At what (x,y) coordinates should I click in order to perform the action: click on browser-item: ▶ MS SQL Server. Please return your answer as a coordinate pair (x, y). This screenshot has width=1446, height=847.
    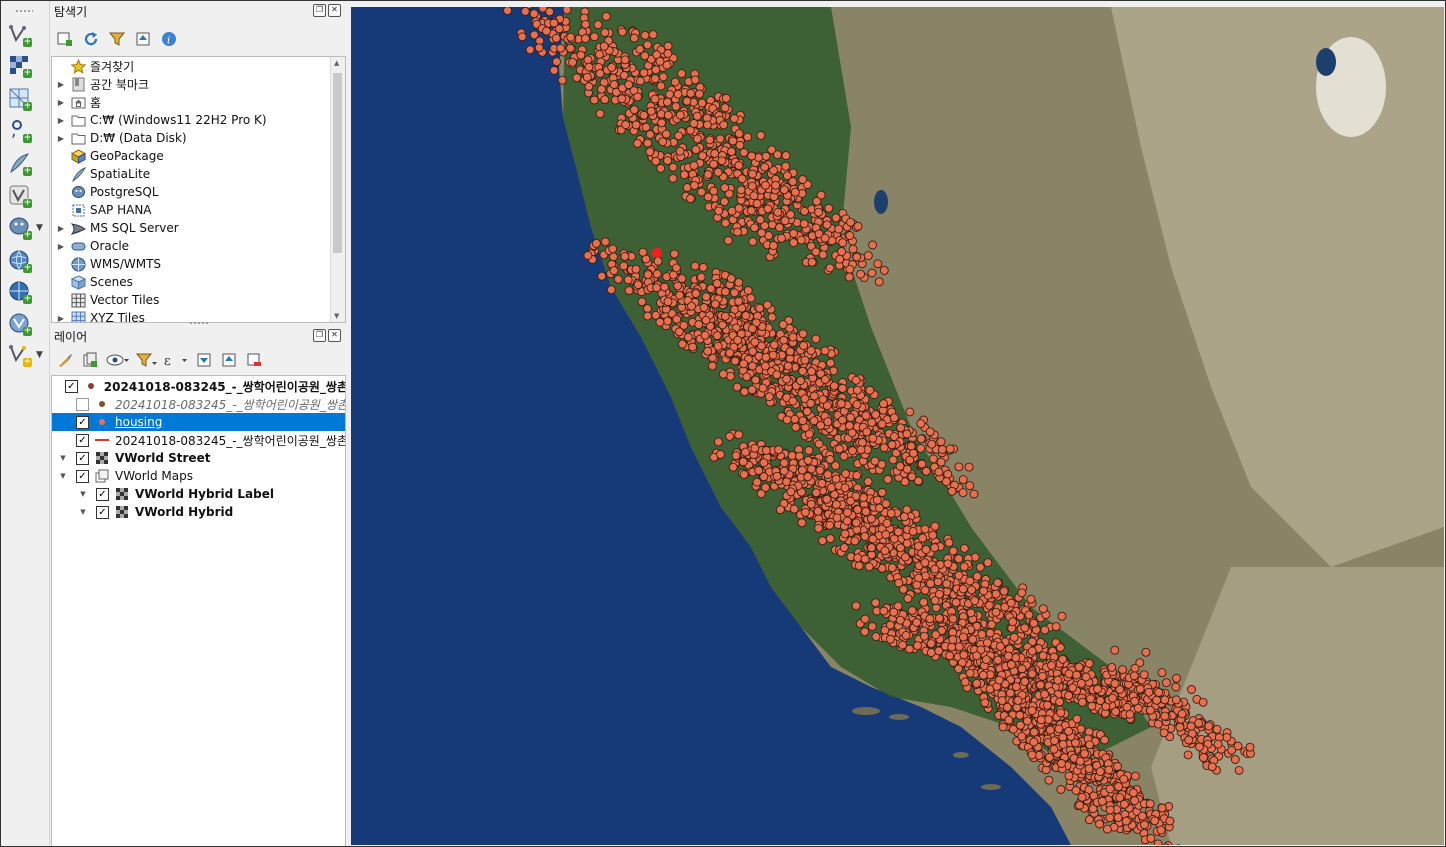
    Looking at the image, I should click on (117, 228).